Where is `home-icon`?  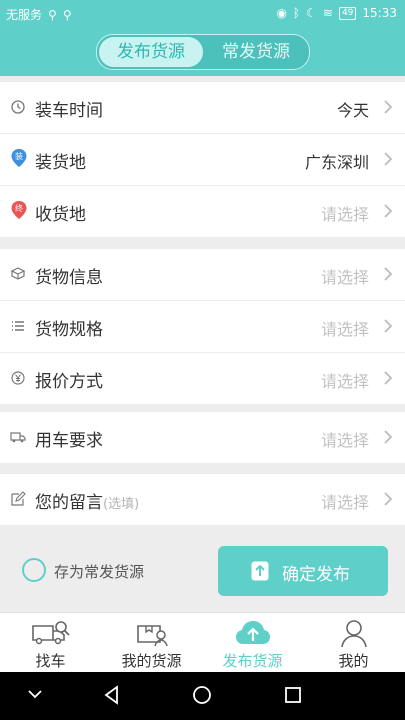 home-icon is located at coordinates (202, 695).